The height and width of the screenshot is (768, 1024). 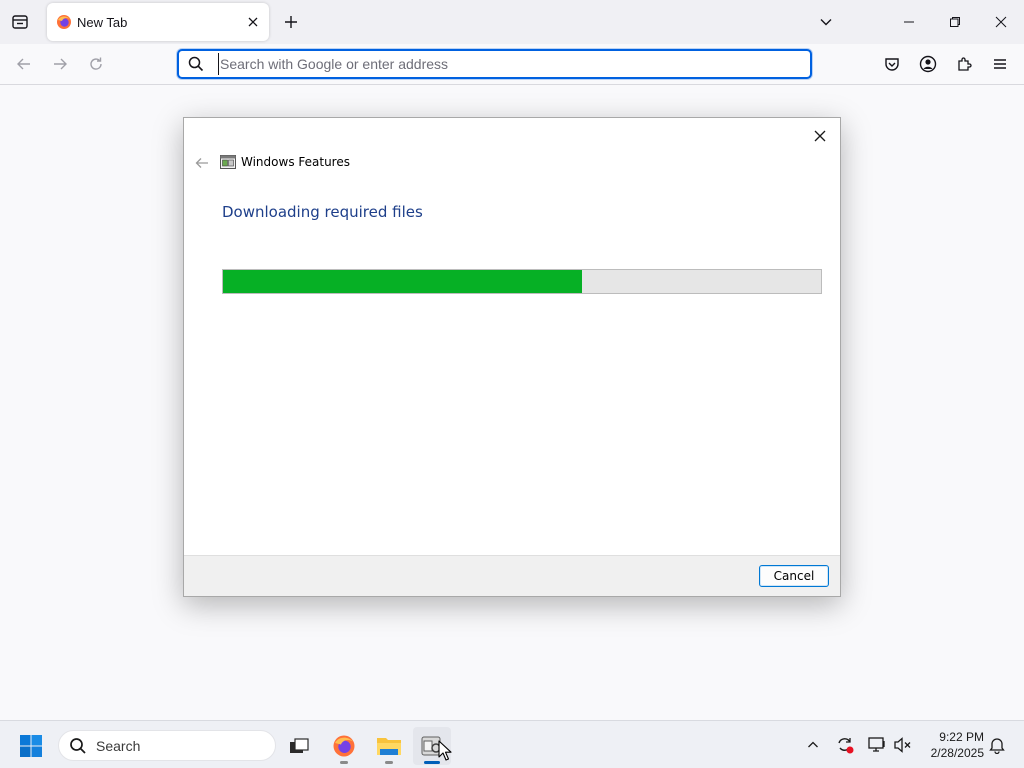 I want to click on pocket-button, so click(x=892, y=64).